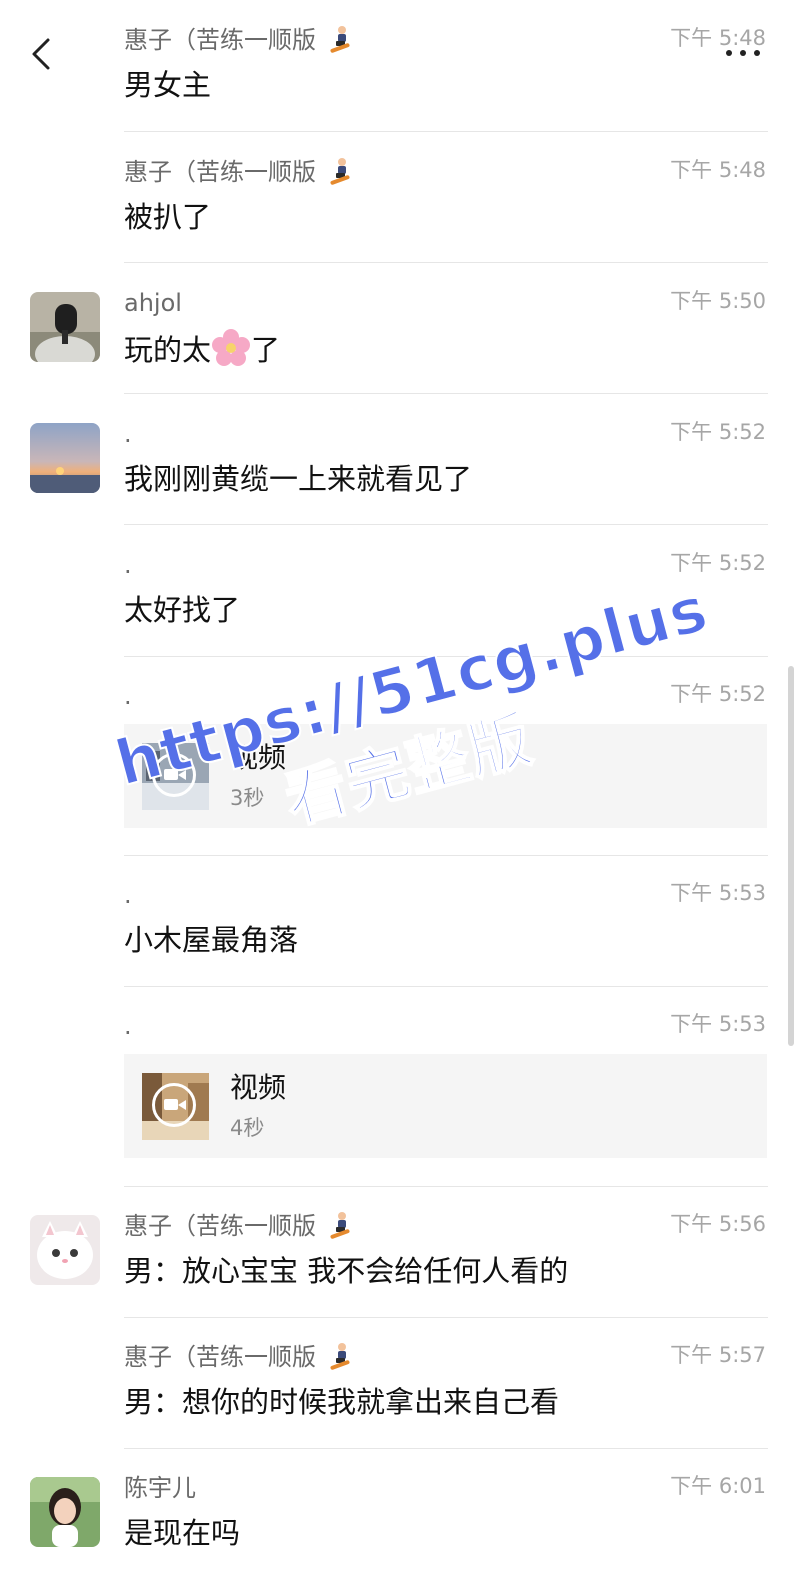 The image size is (800, 1571). I want to click on video-duration: 3秒, so click(247, 798).